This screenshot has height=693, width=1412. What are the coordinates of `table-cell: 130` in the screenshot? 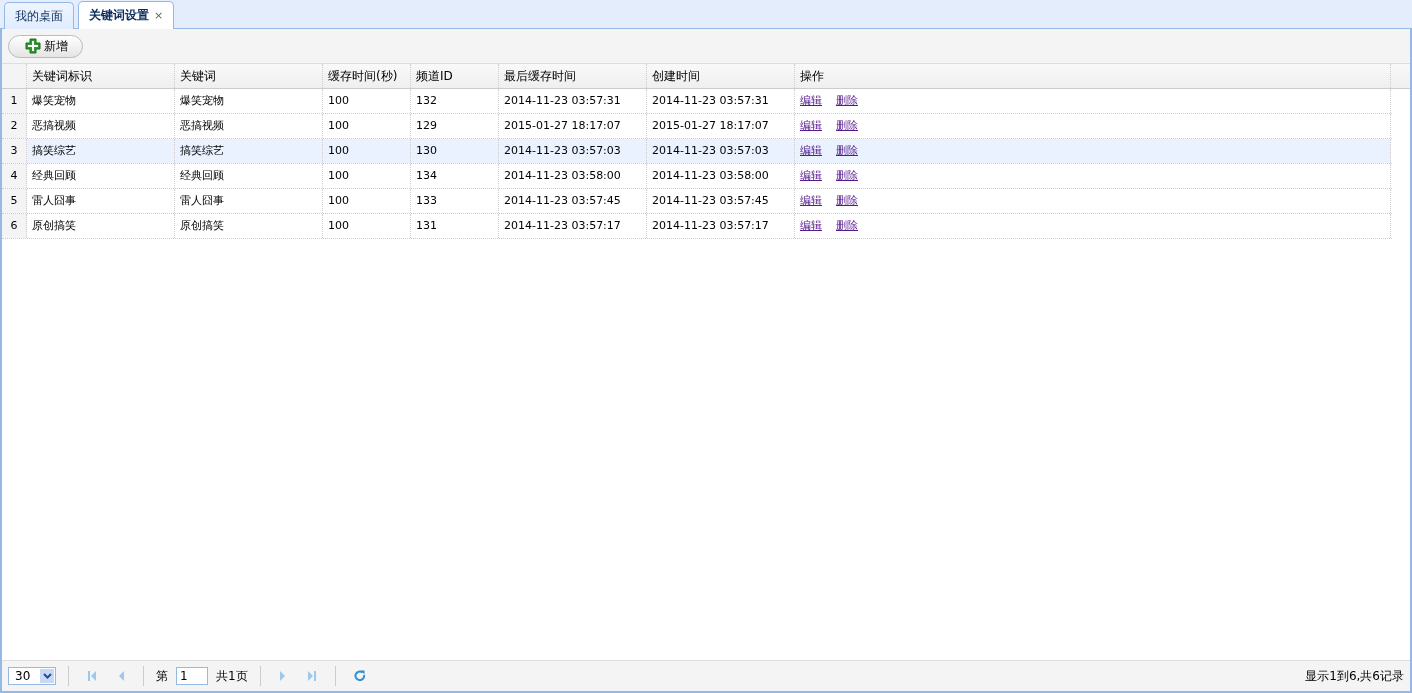 It's located at (455, 151).